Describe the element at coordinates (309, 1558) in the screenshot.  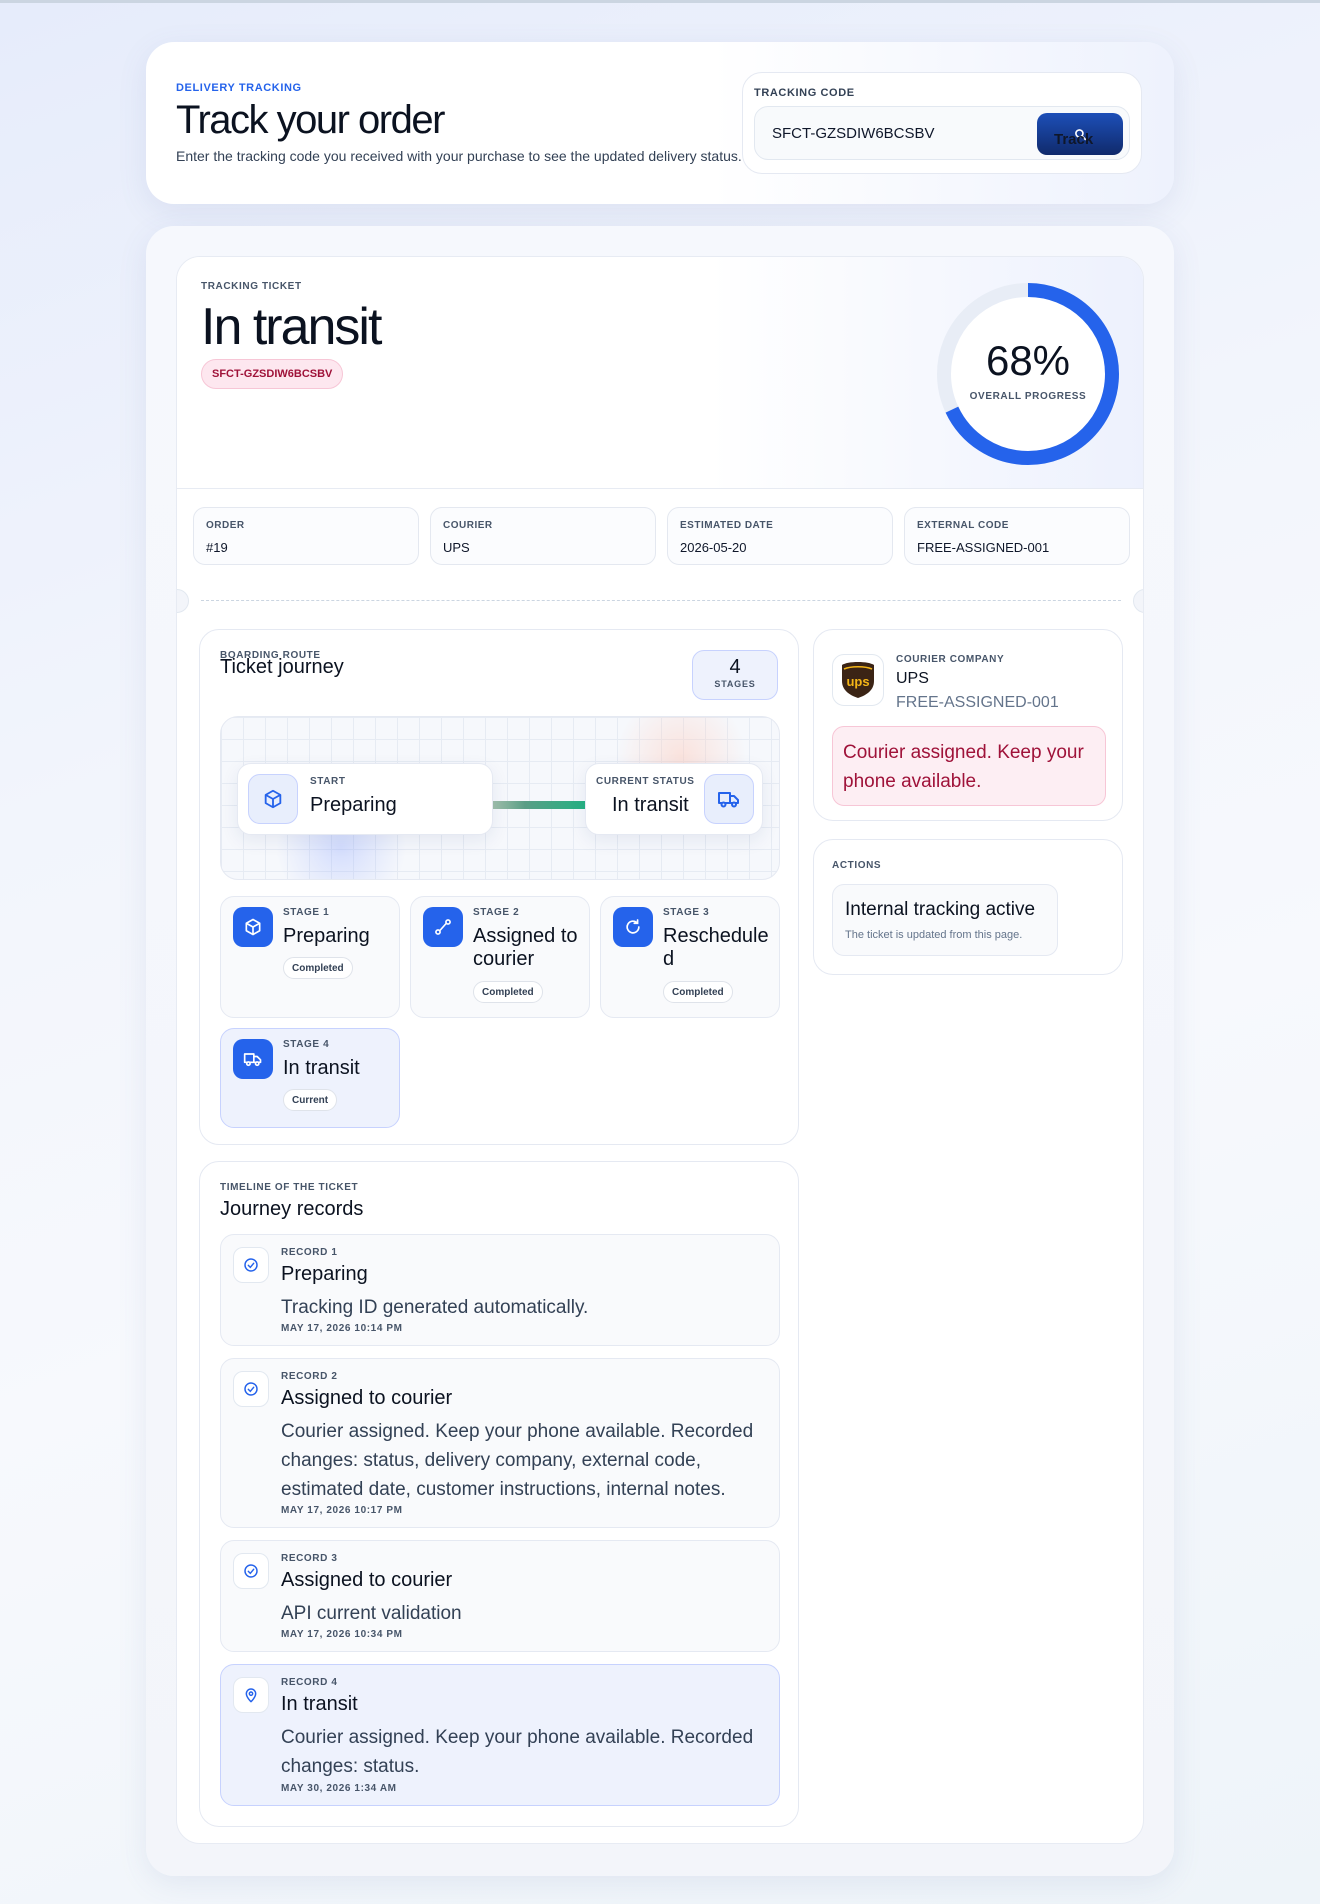
I see `record-label: RECORD 3` at that location.